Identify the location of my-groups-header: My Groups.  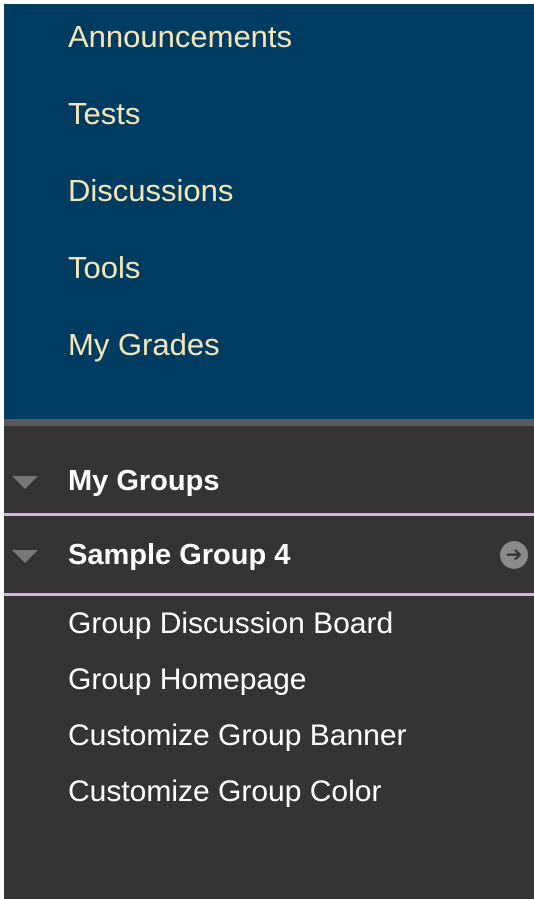
(269, 481).